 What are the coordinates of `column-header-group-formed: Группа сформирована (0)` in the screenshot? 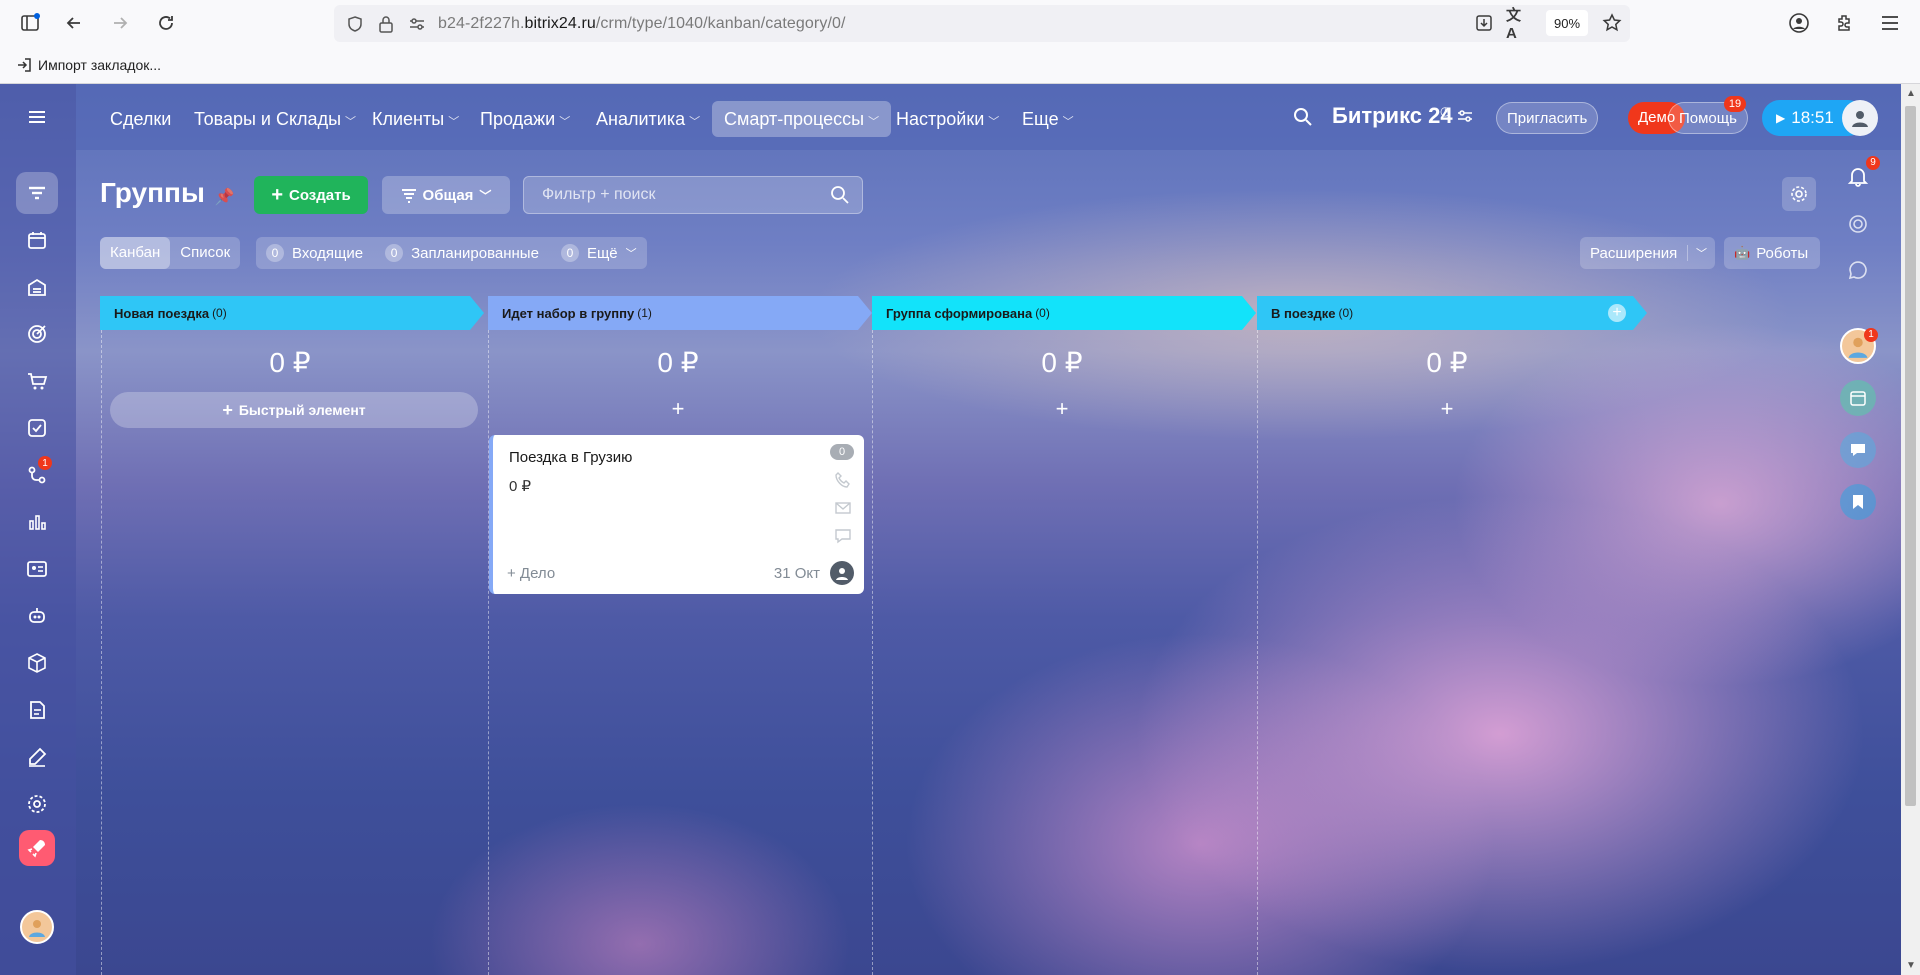 It's located at (1064, 313).